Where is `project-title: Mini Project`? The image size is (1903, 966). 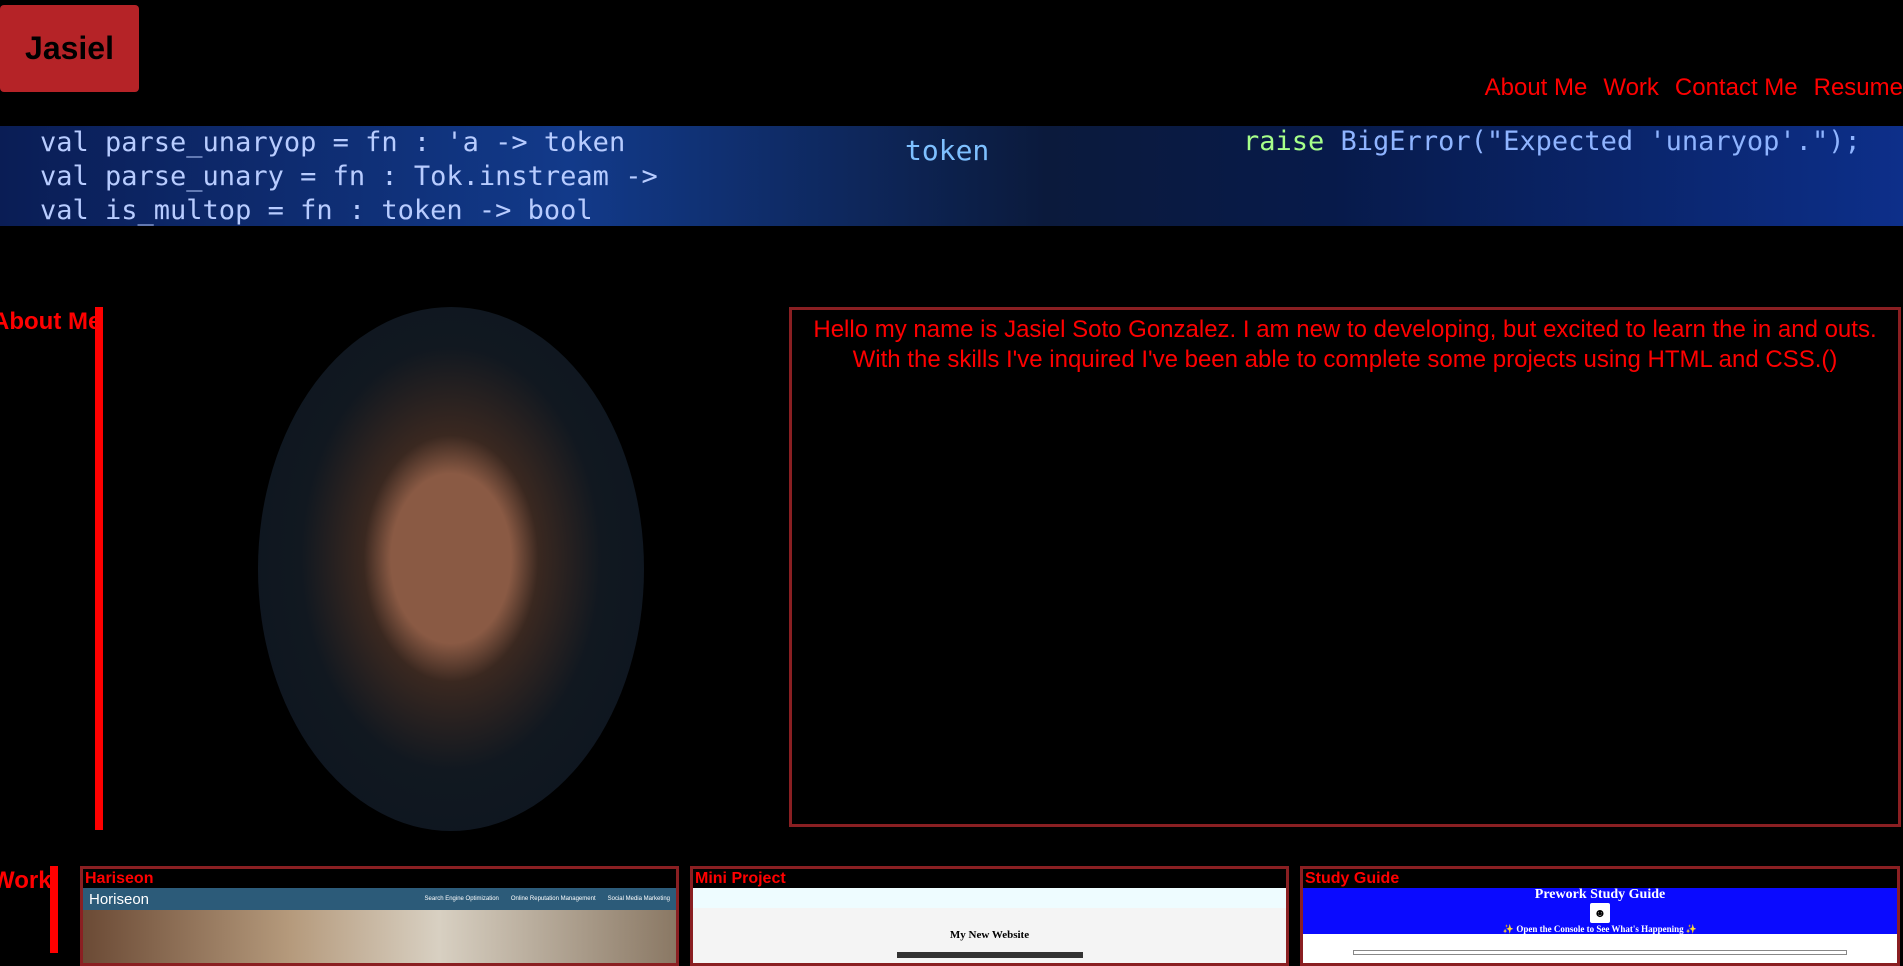 project-title: Mini Project is located at coordinates (740, 878).